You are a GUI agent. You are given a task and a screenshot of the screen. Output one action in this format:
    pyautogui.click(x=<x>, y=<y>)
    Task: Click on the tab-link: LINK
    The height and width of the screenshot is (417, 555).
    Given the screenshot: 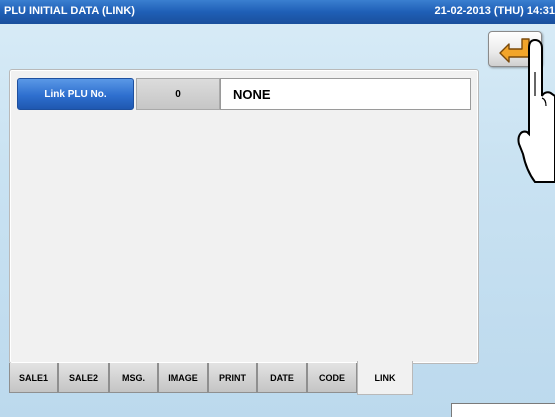 What is the action you would take?
    pyautogui.click(x=385, y=378)
    